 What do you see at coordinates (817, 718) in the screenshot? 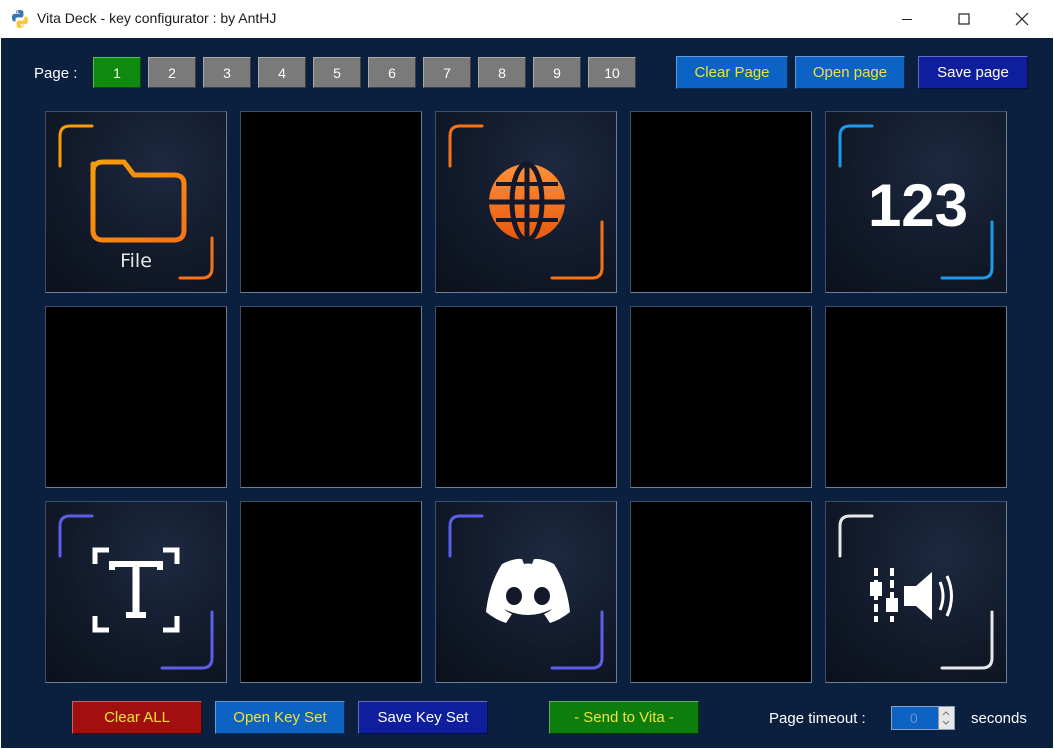
I see `page-timeout-label: Page timeout :` at bounding box center [817, 718].